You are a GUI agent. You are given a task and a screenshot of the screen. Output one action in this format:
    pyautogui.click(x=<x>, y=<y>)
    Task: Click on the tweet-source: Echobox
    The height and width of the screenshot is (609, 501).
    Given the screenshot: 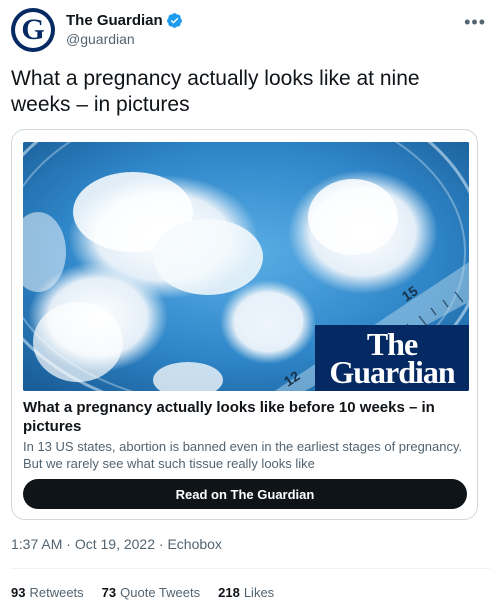 What is the action you would take?
    pyautogui.click(x=194, y=544)
    